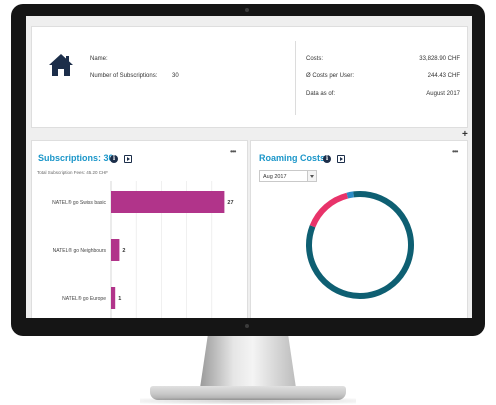 The width and height of the screenshot is (496, 405). Describe the element at coordinates (465, 135) in the screenshot. I see `add-widget-button: +` at that location.